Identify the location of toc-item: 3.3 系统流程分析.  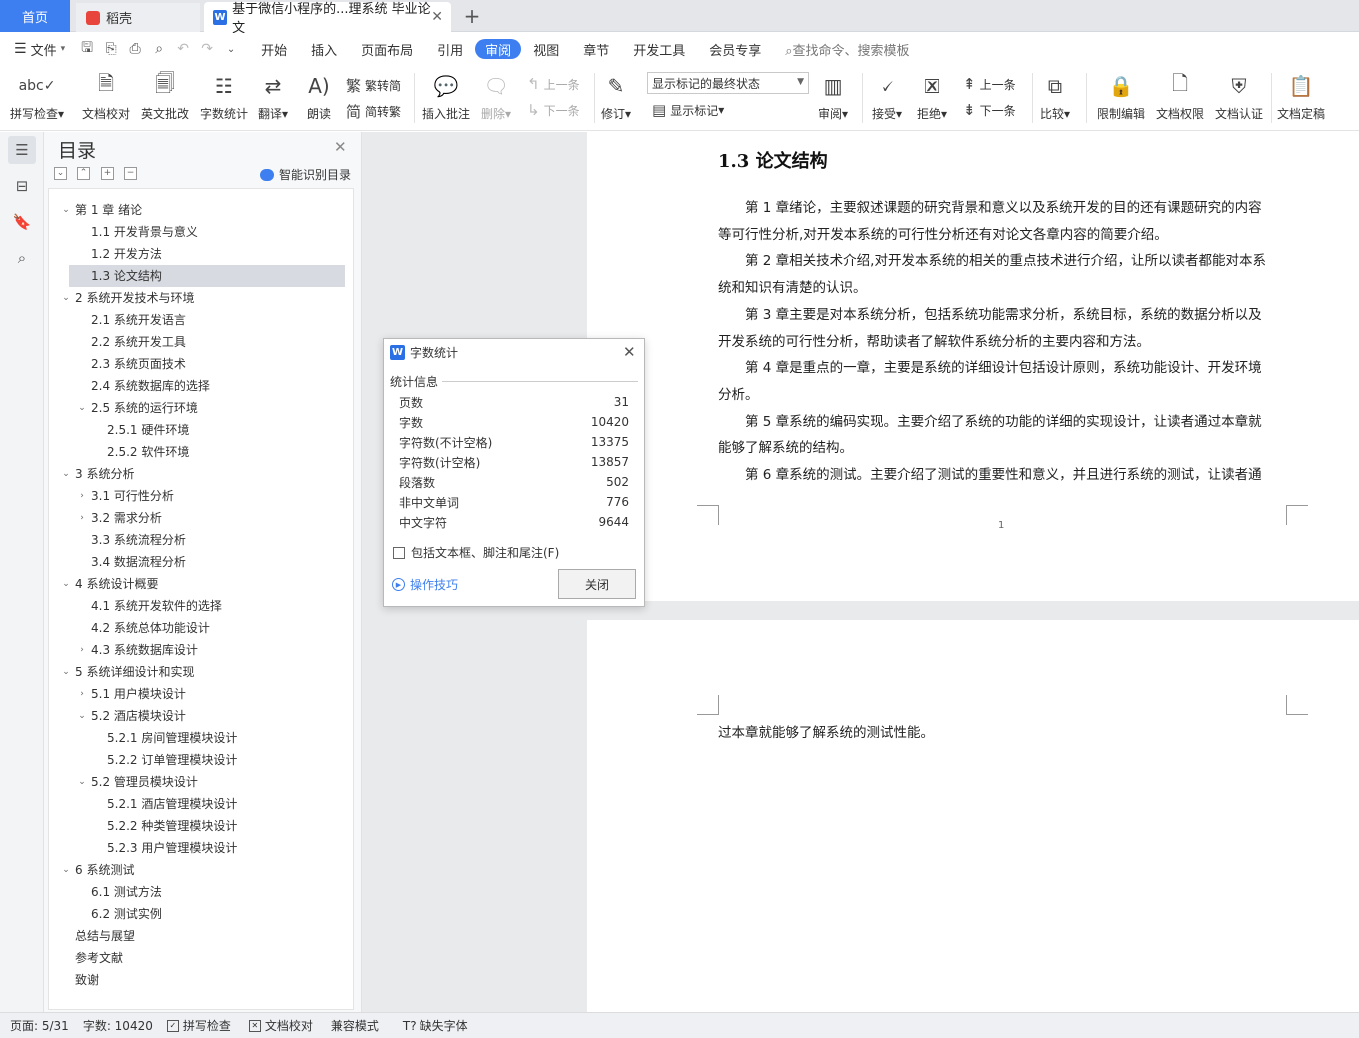
(130, 540).